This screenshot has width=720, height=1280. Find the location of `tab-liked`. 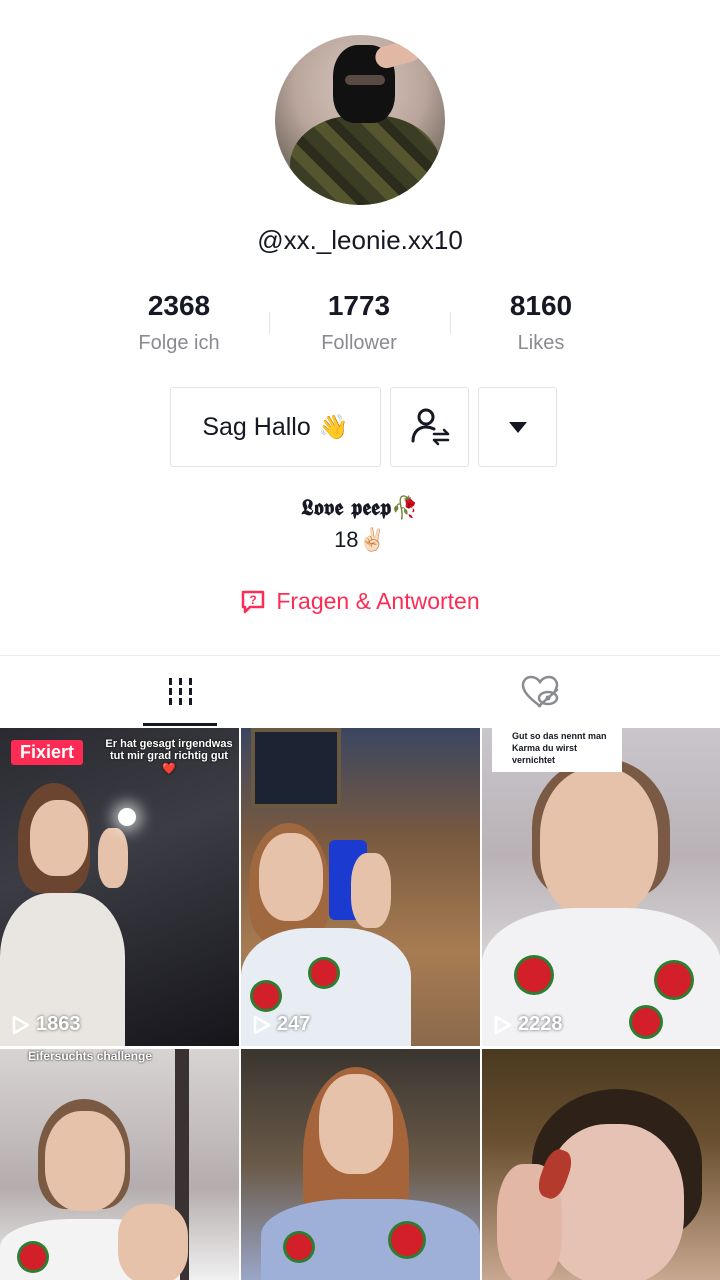

tab-liked is located at coordinates (540, 692).